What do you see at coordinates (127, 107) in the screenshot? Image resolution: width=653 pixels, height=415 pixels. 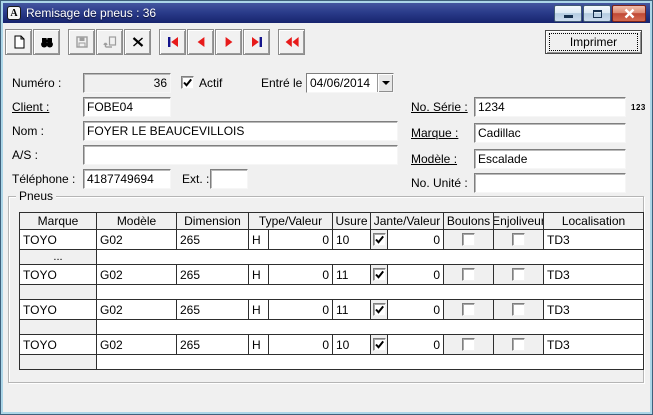 I see `client-field` at bounding box center [127, 107].